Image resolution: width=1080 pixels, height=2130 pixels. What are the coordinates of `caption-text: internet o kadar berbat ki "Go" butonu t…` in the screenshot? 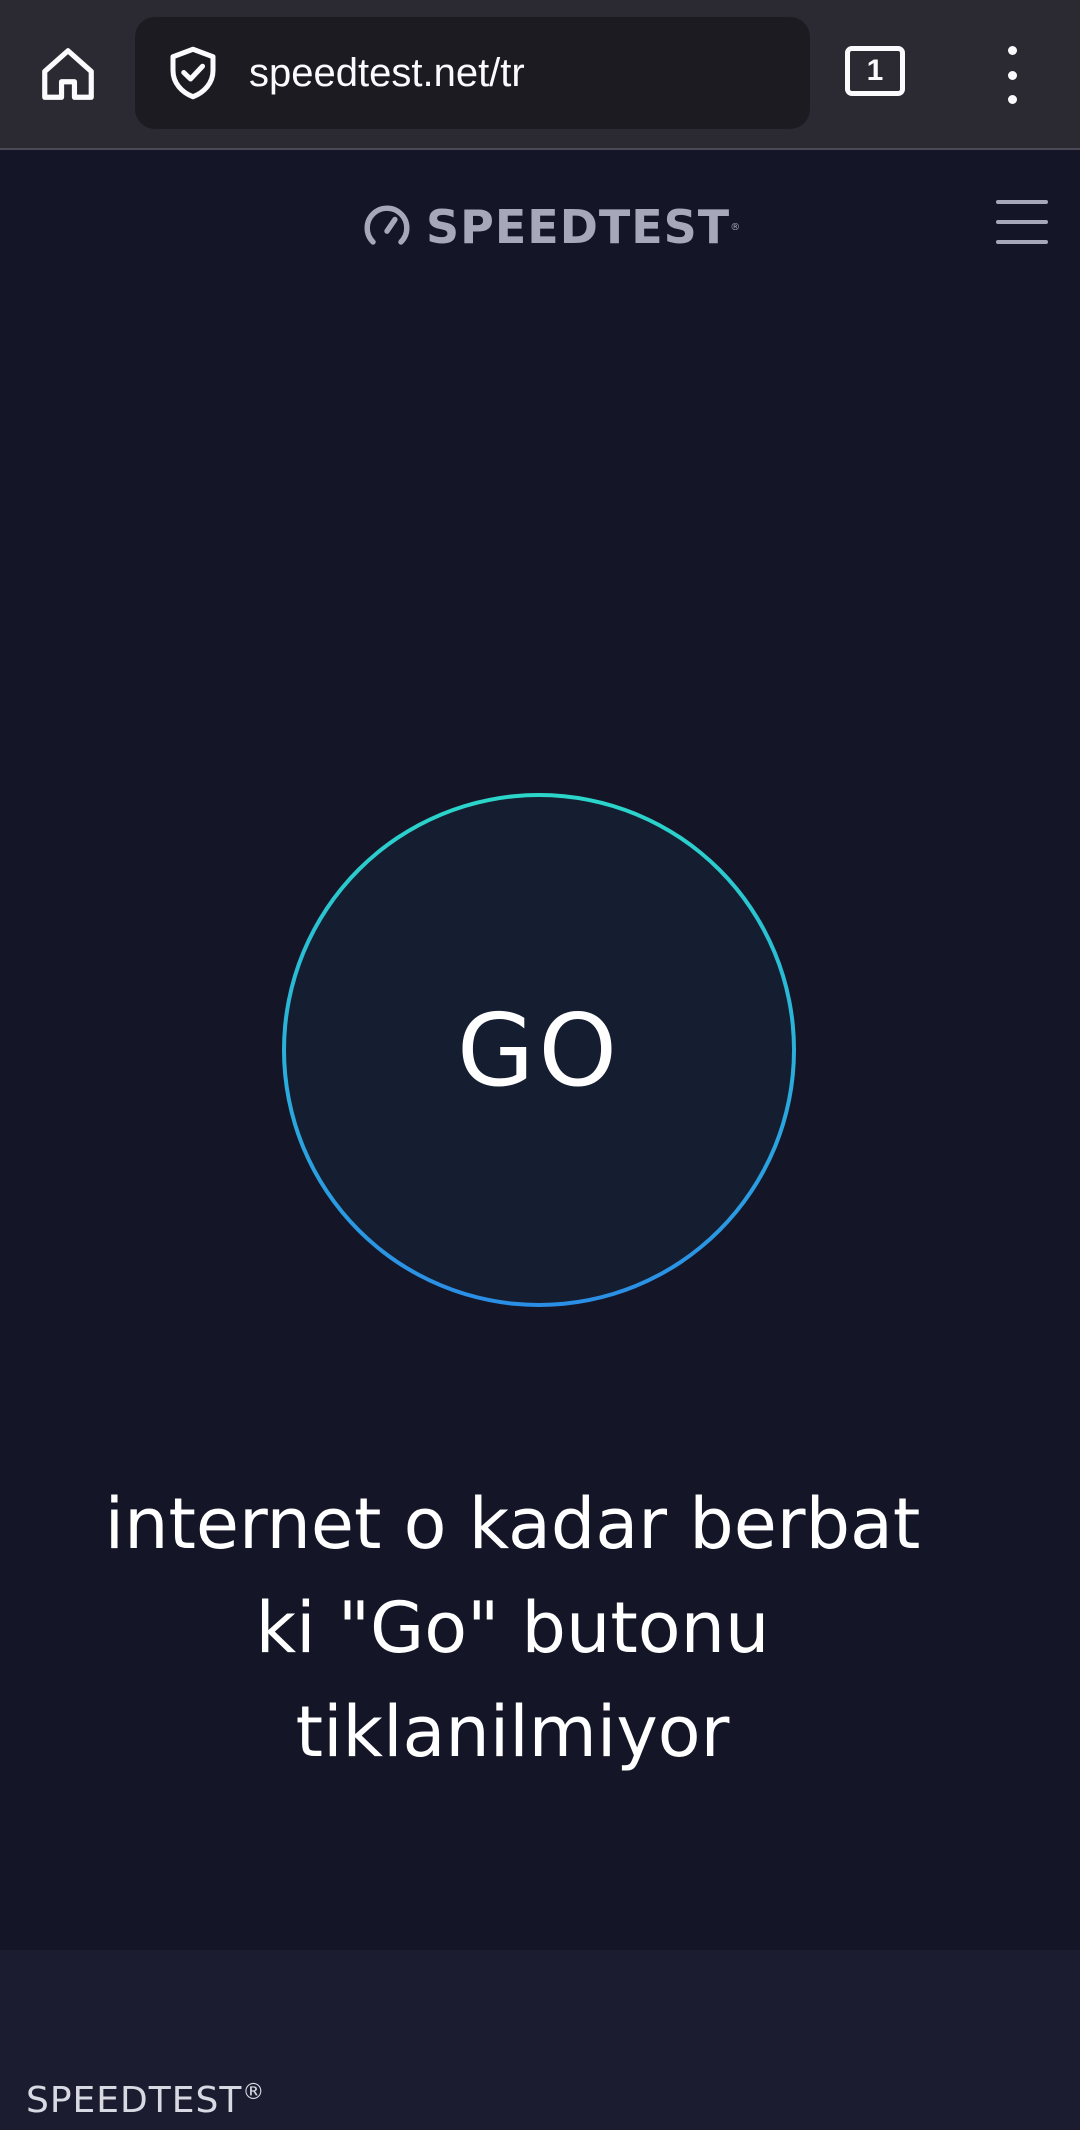 It's located at (512, 1628).